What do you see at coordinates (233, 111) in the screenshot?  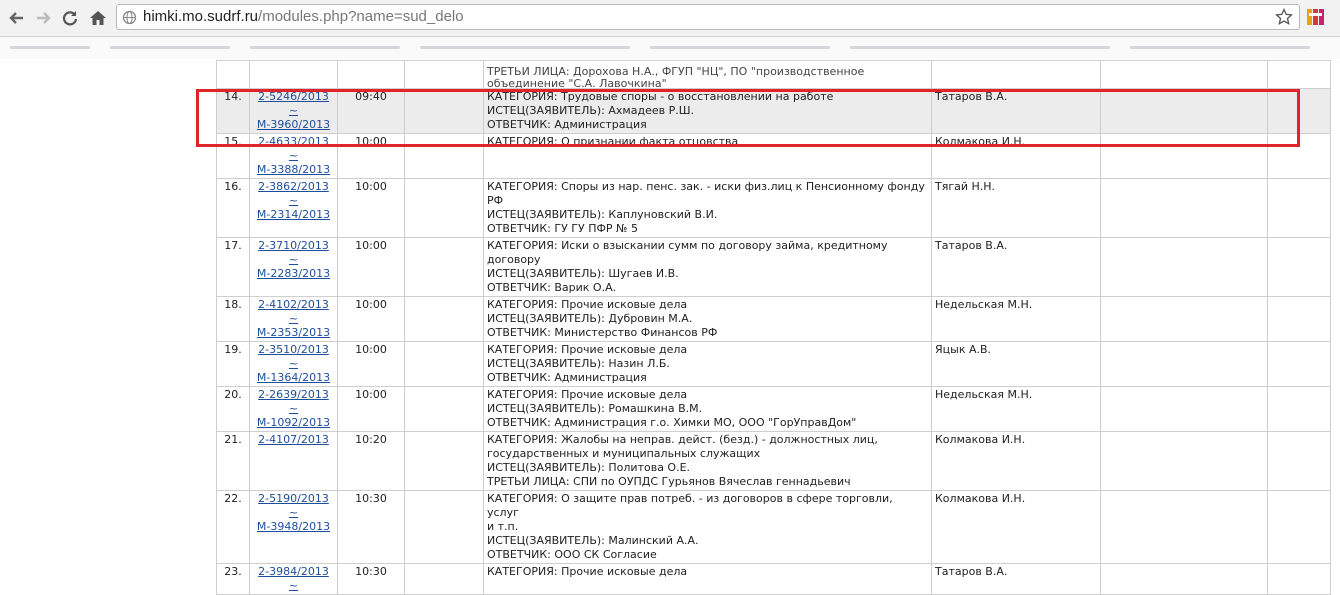 I see `row-number: 14.` at bounding box center [233, 111].